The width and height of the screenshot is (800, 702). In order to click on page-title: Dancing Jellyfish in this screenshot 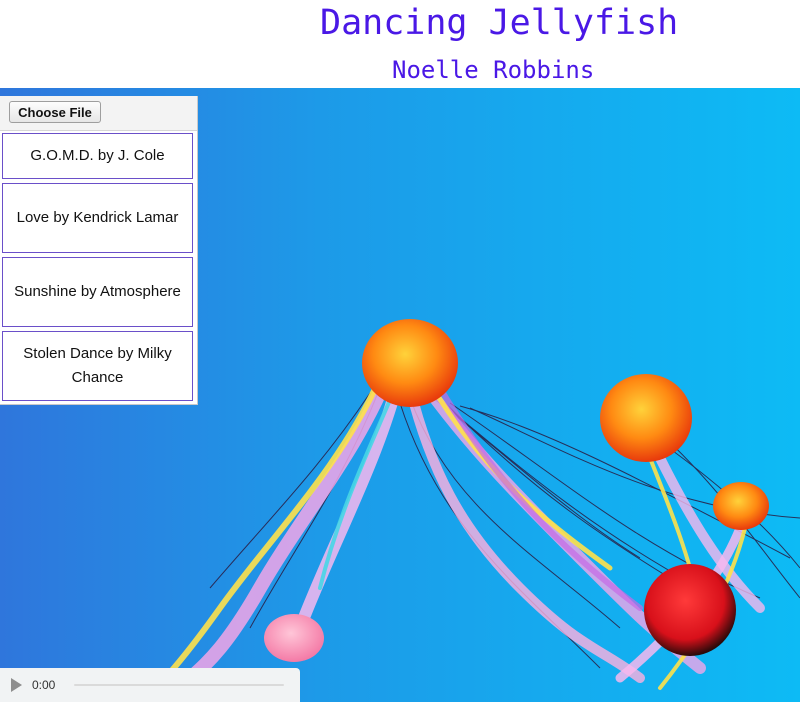, I will do `click(499, 23)`.